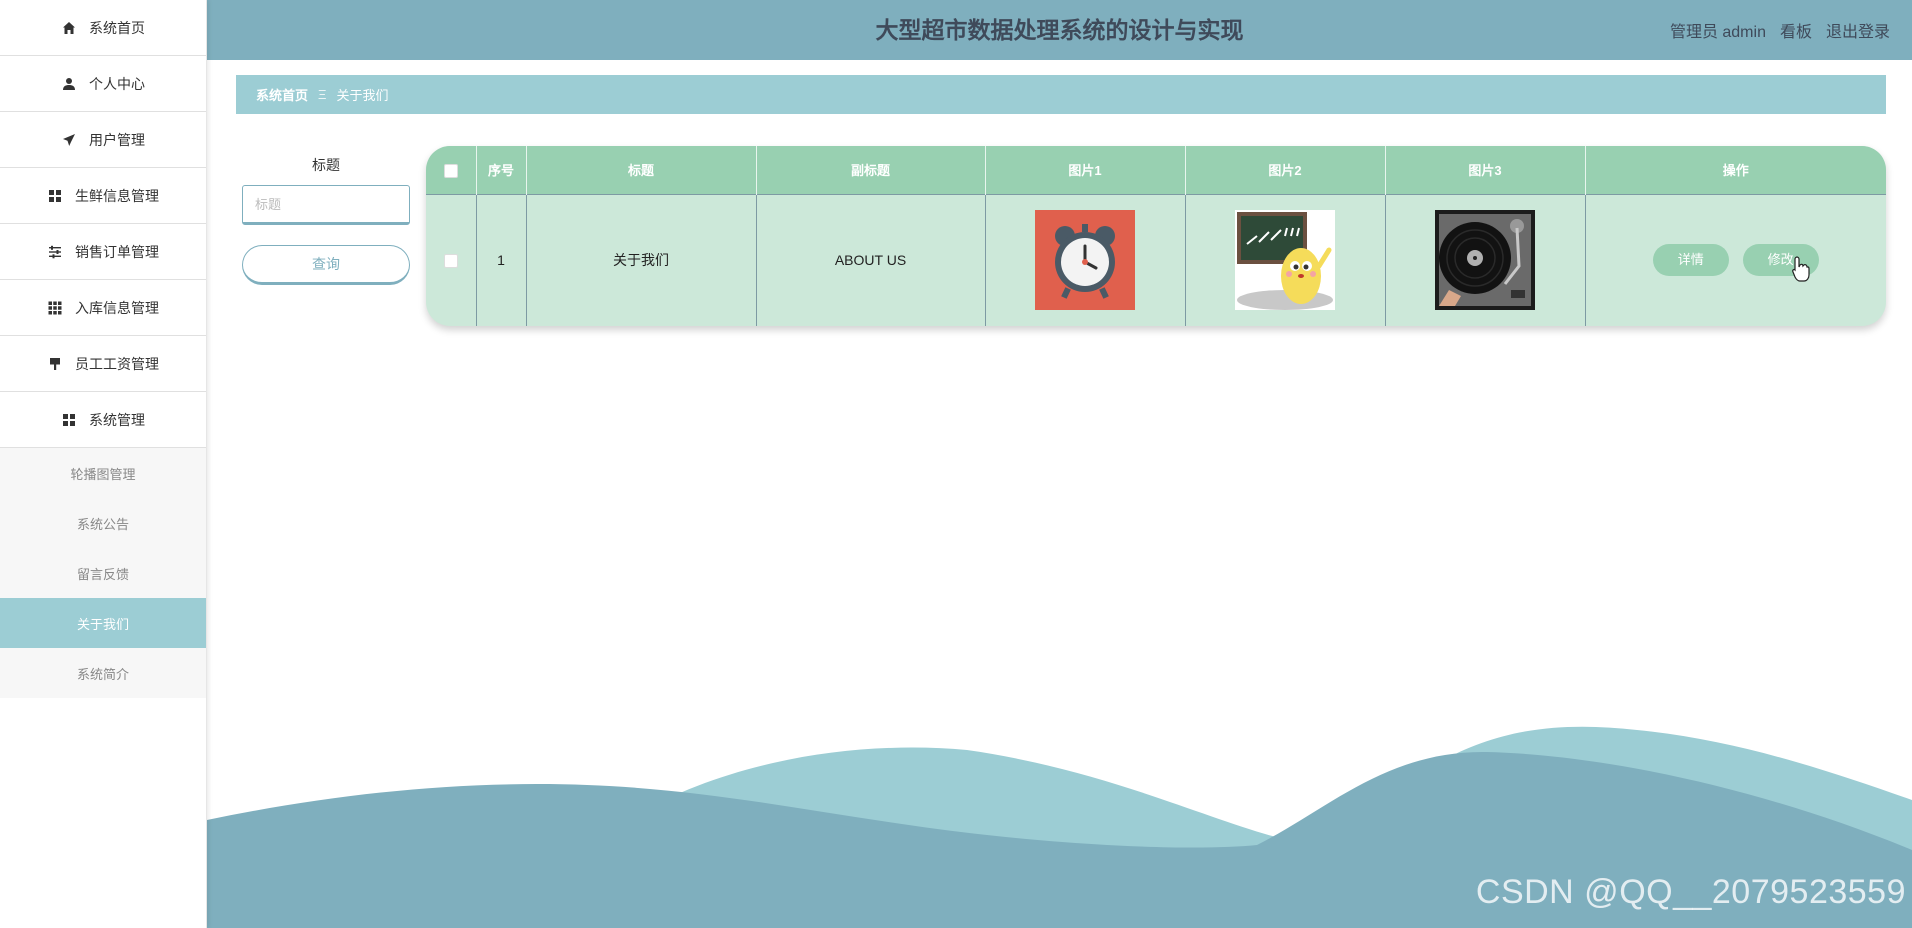  I want to click on sidebar-item-label: 系统首页, so click(117, 27).